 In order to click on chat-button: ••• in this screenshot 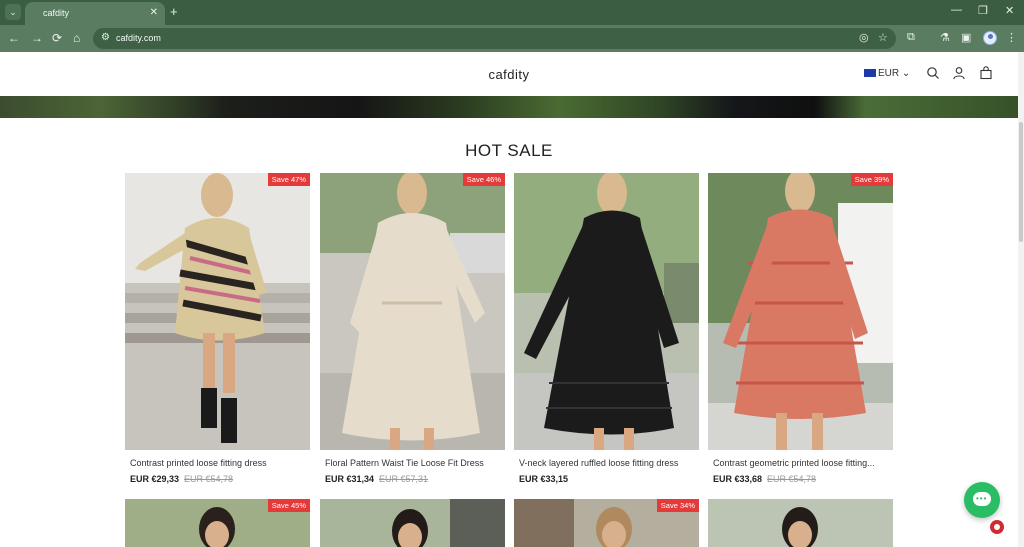, I will do `click(982, 500)`.